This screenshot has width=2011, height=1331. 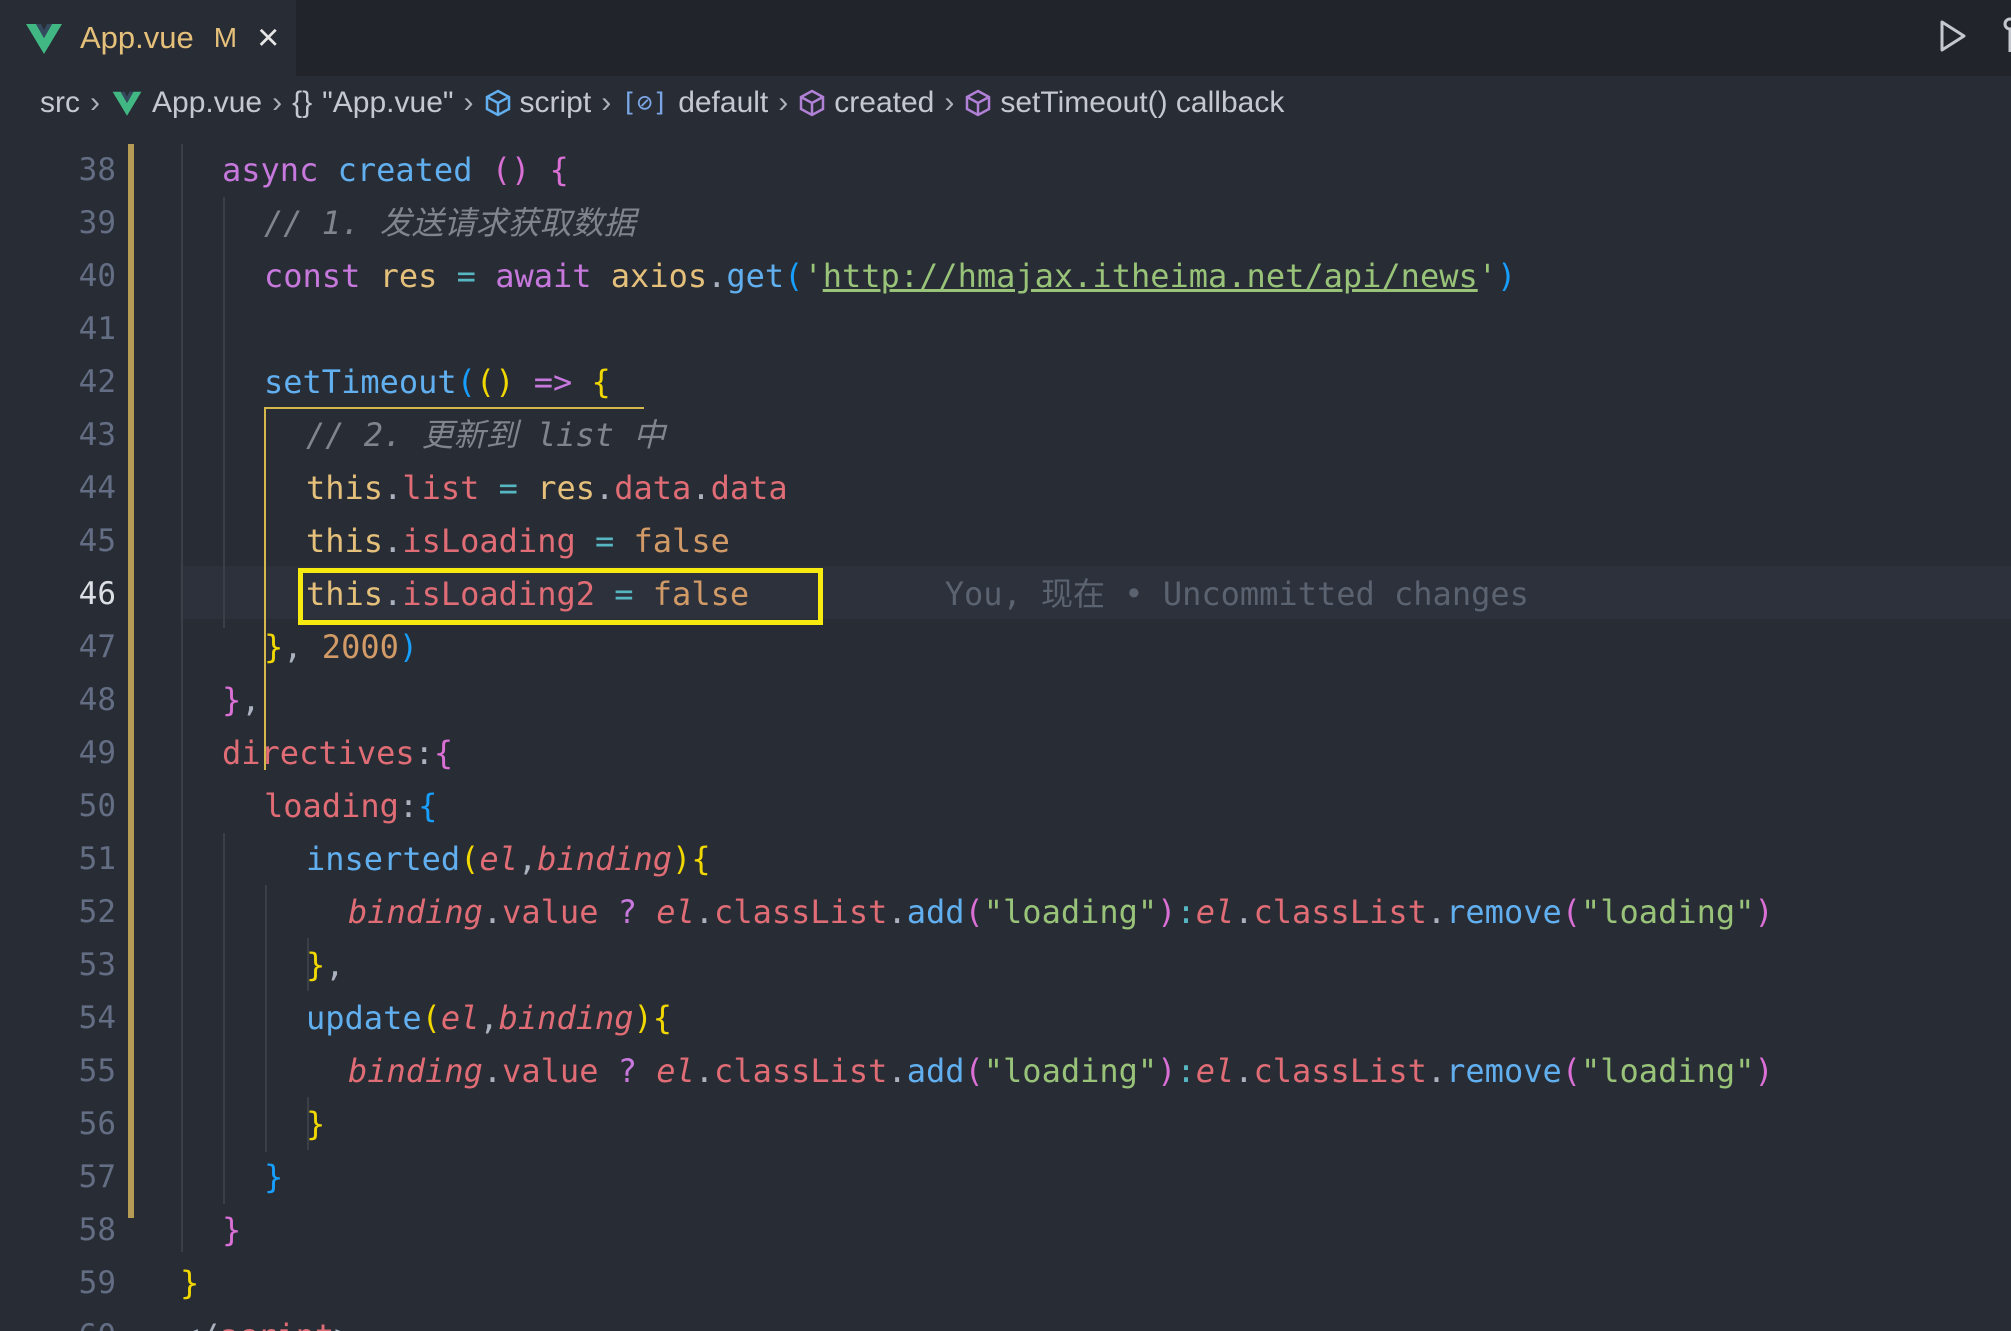 I want to click on code-token: =>, so click(x=553, y=382).